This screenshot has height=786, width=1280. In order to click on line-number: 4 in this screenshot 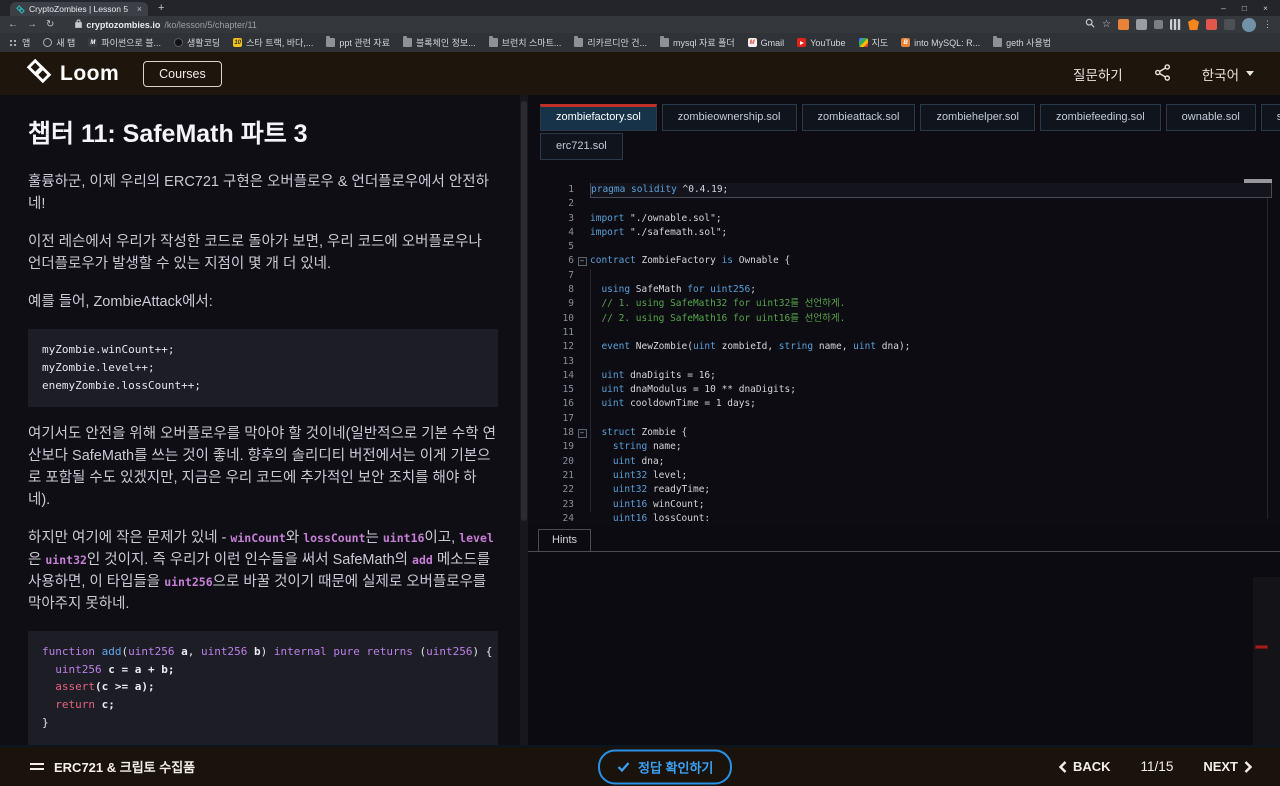, I will do `click(571, 232)`.